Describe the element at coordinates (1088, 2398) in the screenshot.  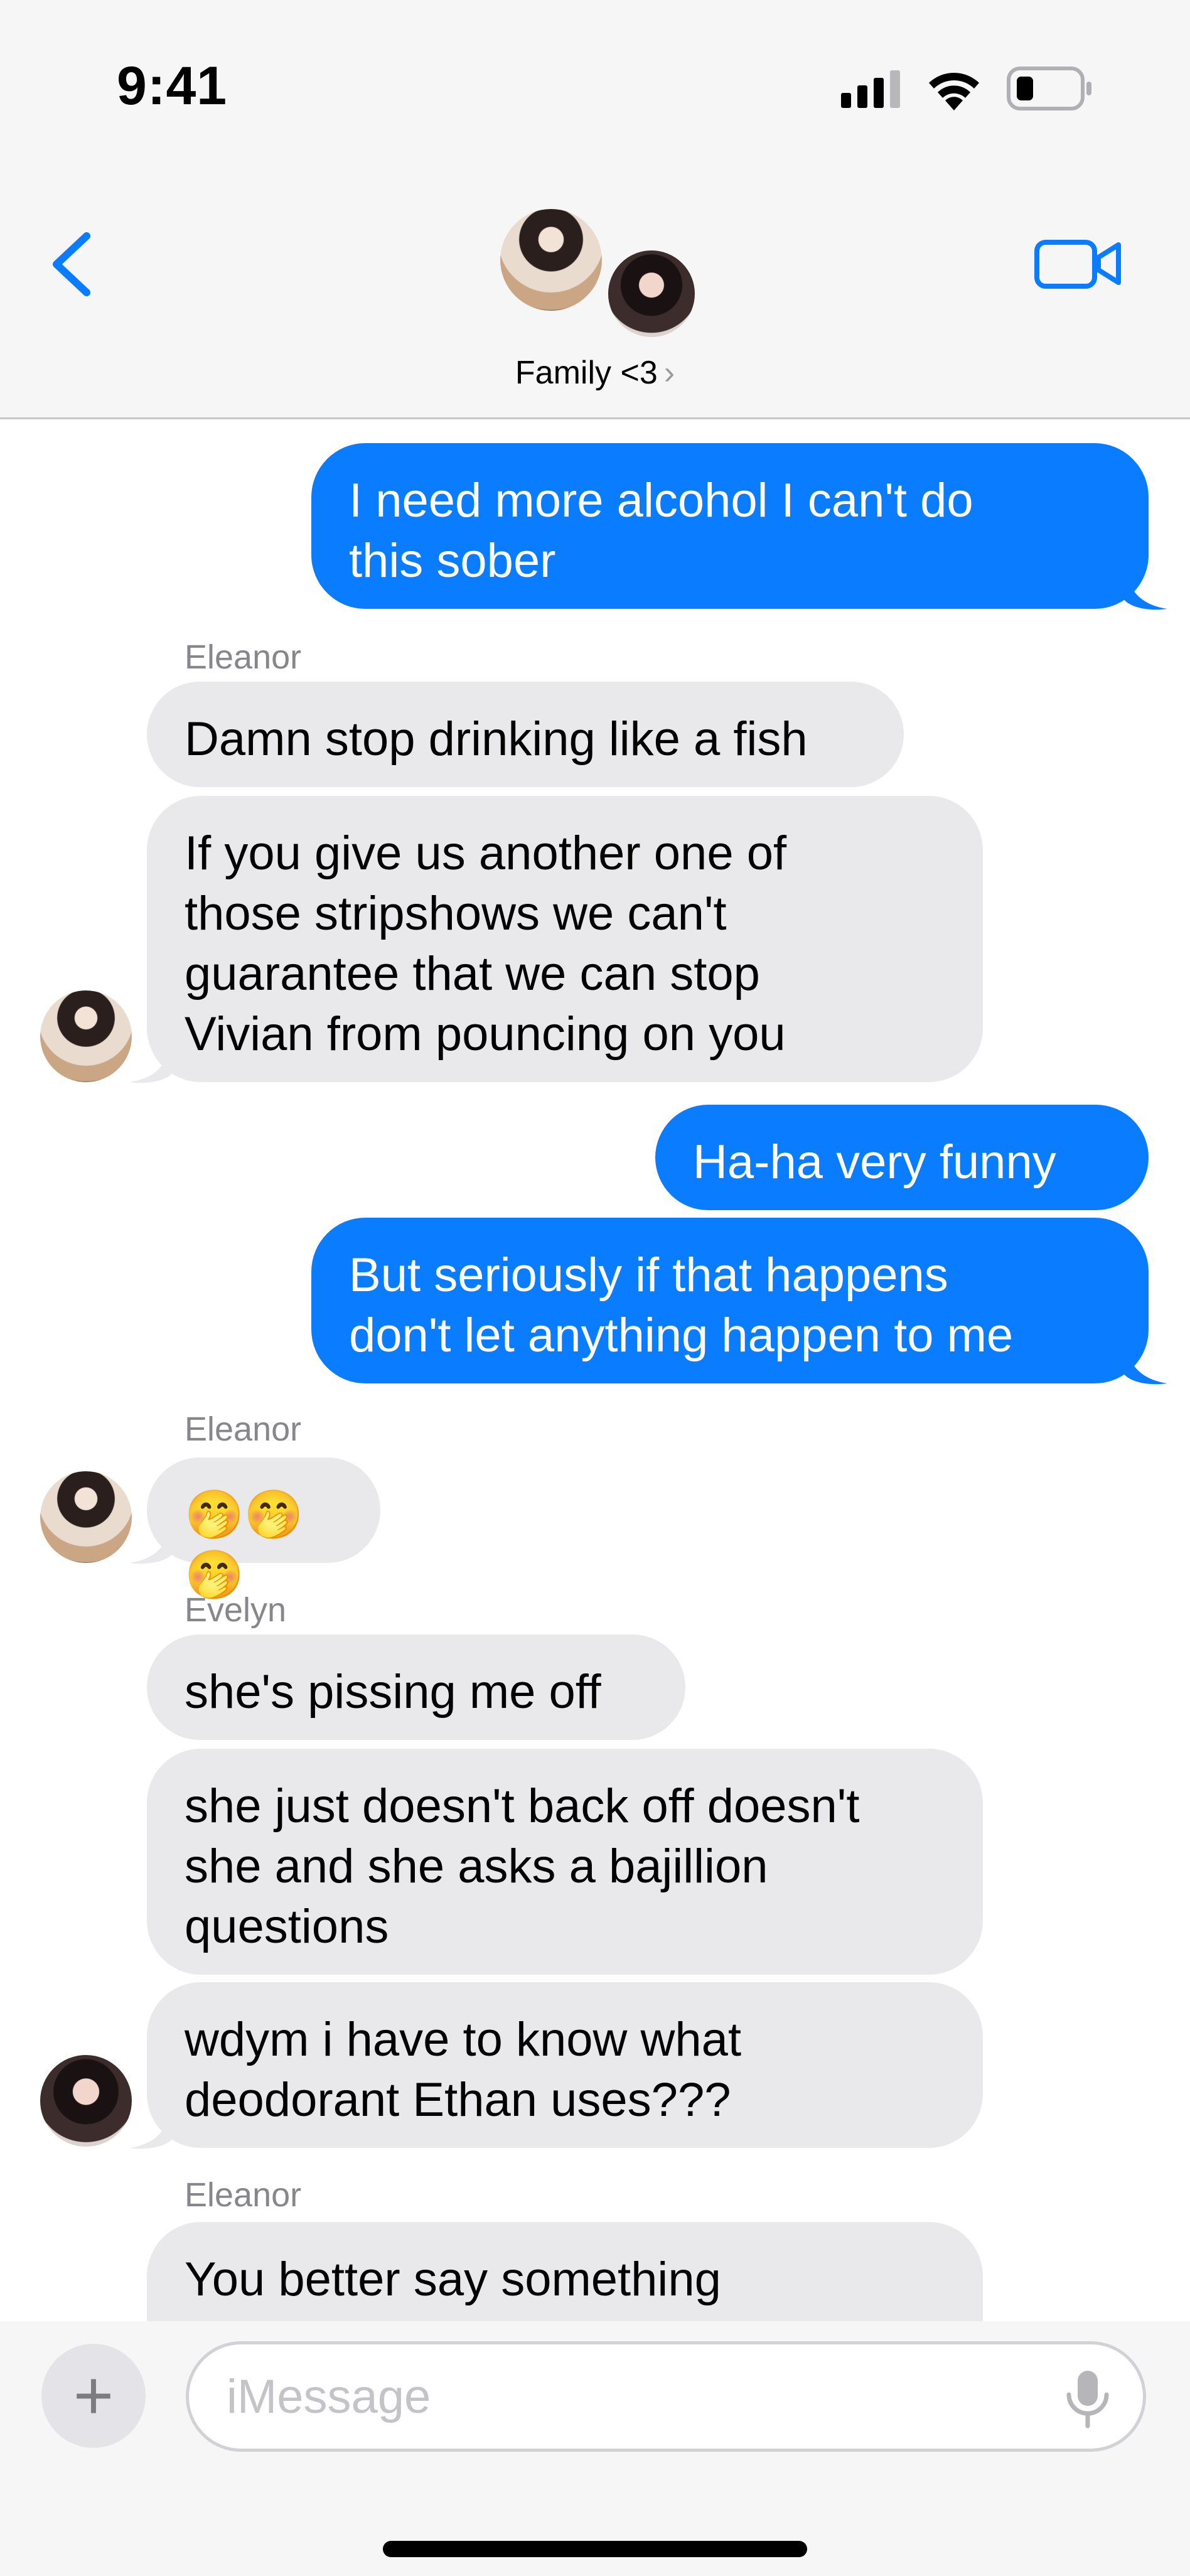
I see `microphone-icon` at that location.